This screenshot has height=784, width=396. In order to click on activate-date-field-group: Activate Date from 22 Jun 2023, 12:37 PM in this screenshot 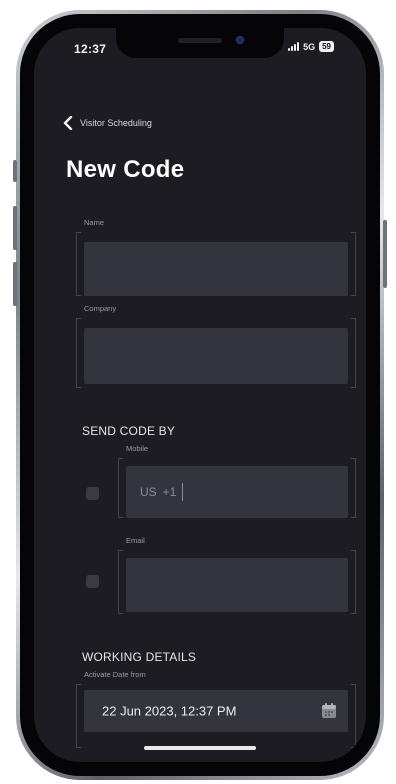, I will do `click(216, 712)`.